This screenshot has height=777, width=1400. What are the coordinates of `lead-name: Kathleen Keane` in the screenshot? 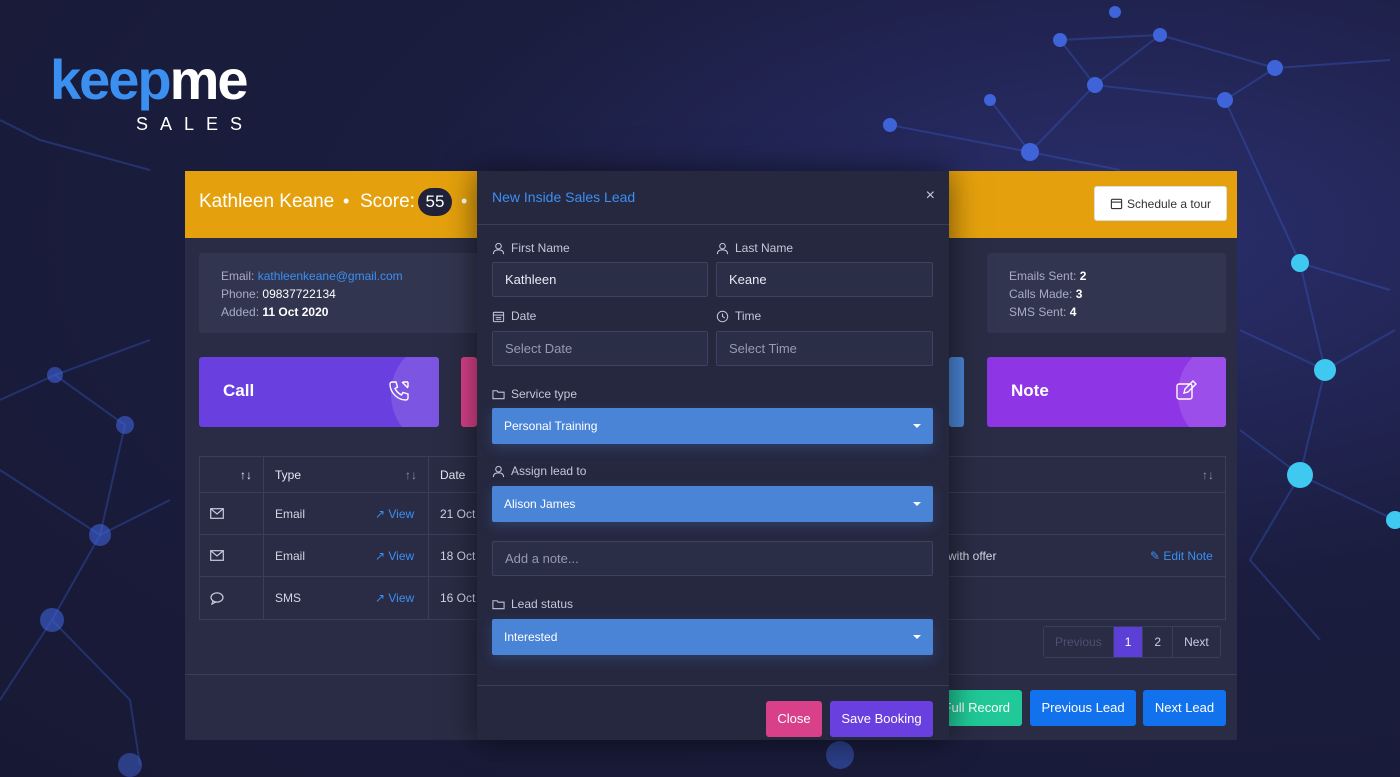 It's located at (267, 201).